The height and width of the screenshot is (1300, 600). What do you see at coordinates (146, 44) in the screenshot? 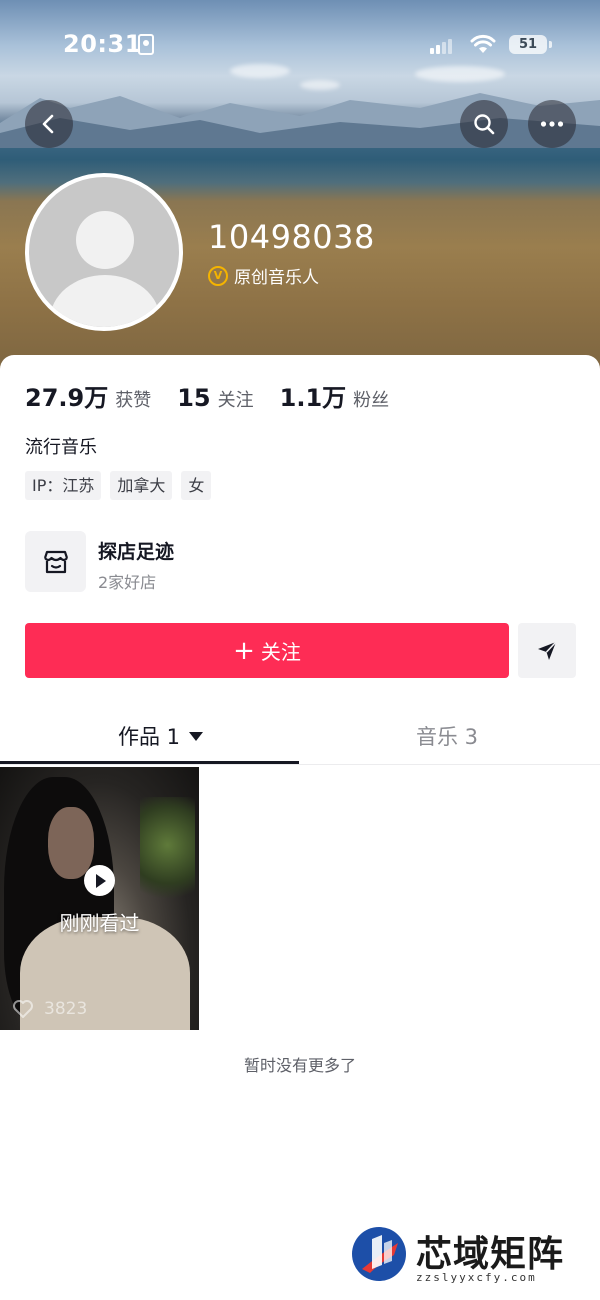
I see `id-card-icon` at bounding box center [146, 44].